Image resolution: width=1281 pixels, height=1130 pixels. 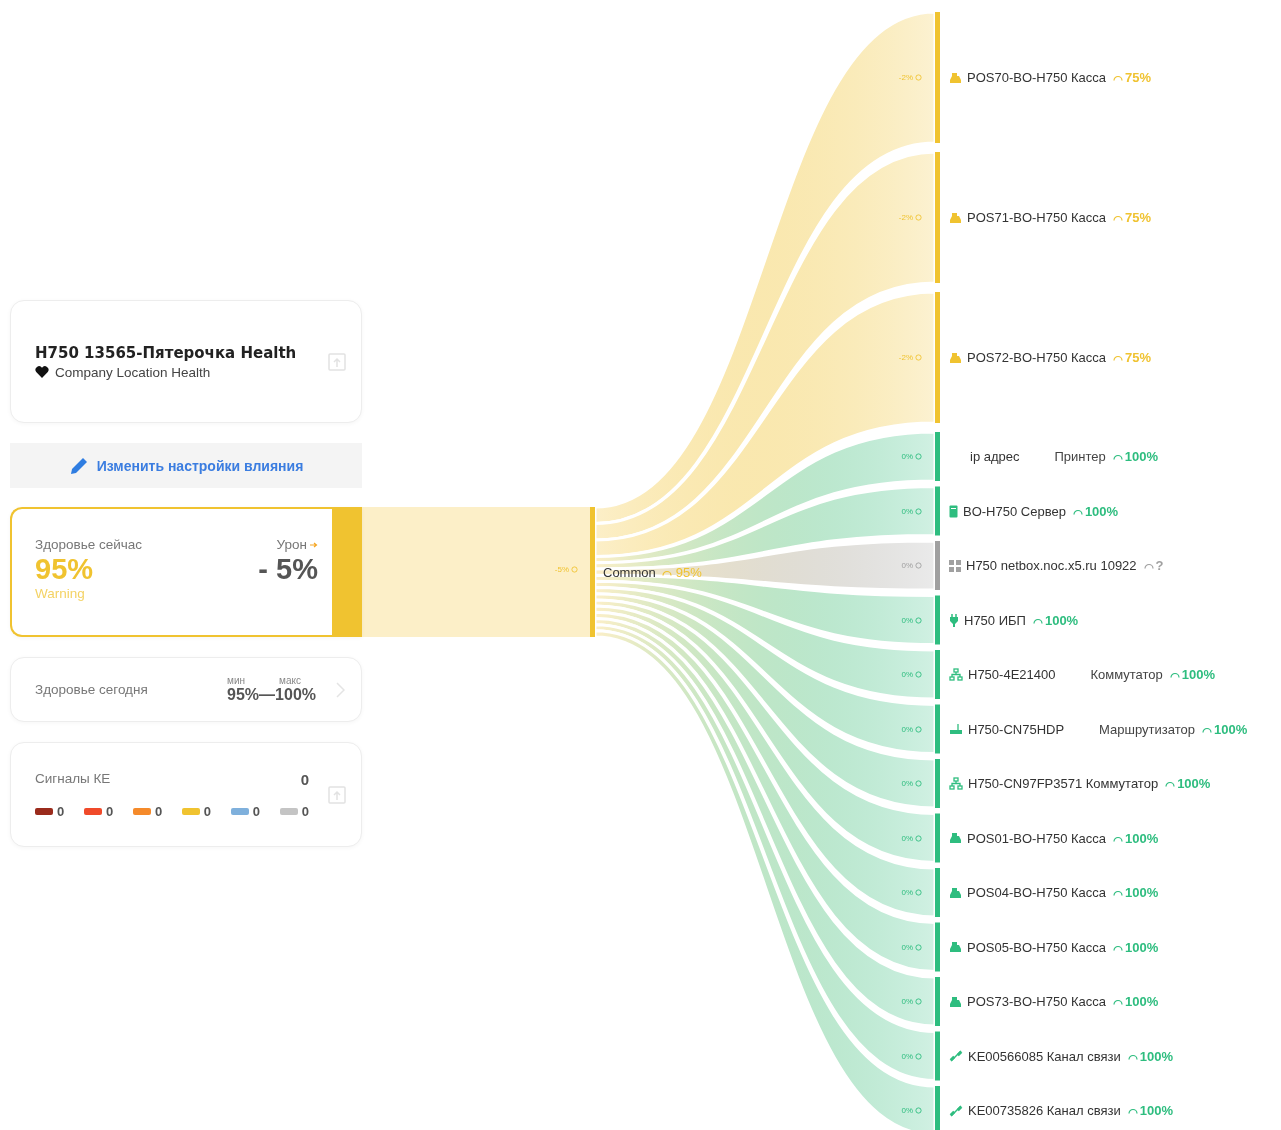 I want to click on node-name: POS04-BO-H750 Касса, so click(x=1037, y=892).